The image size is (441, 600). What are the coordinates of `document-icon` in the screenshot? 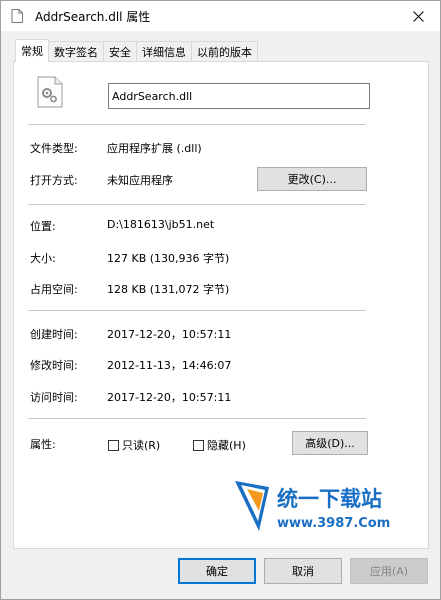 It's located at (17, 16).